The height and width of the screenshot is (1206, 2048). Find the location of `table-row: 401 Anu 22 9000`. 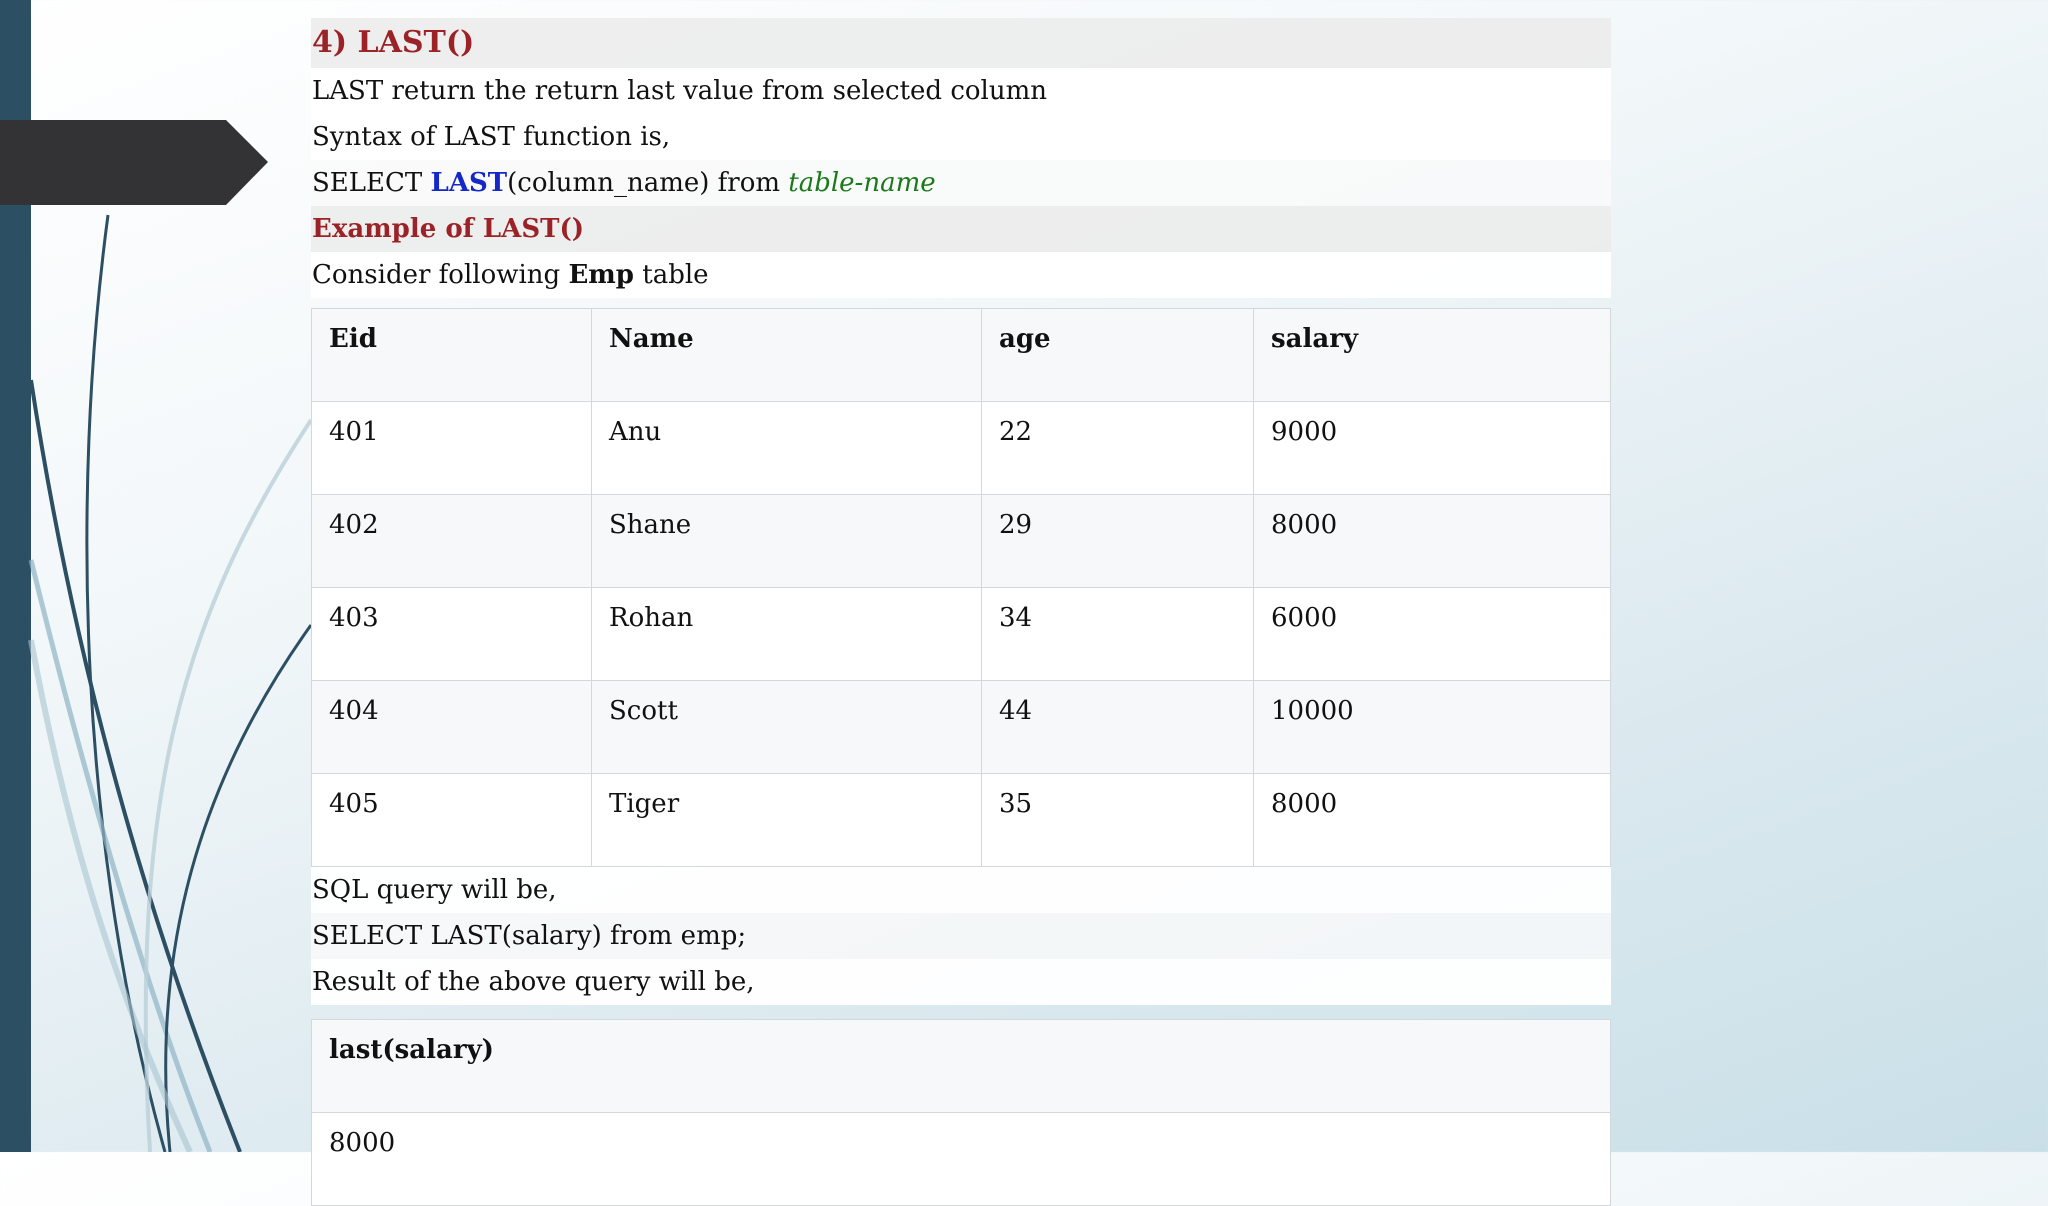

table-row: 401 Anu 22 9000 is located at coordinates (961, 448).